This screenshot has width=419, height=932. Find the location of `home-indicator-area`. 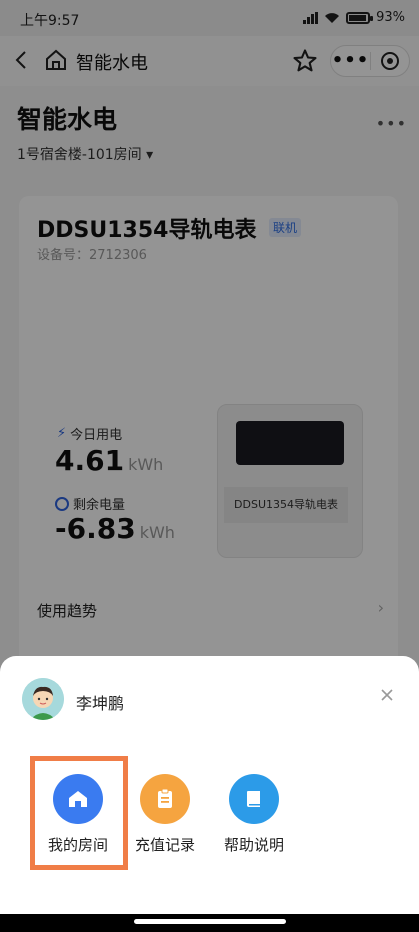

home-indicator-area is located at coordinates (209, 923).